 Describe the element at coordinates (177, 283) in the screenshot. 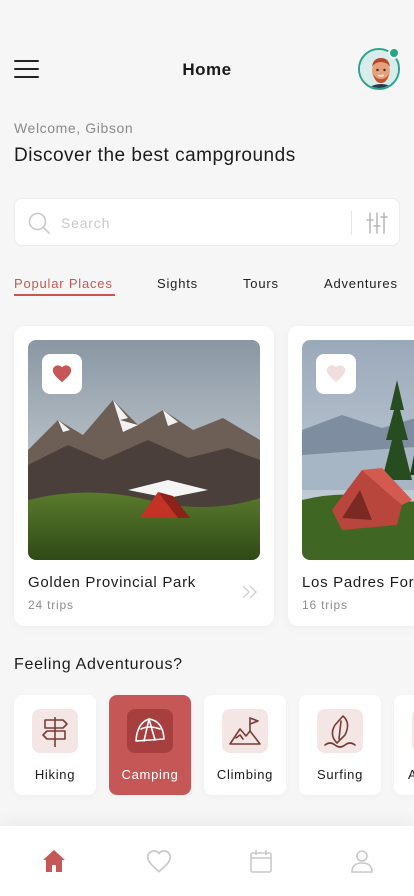

I see `tab-sights: Sights` at that location.